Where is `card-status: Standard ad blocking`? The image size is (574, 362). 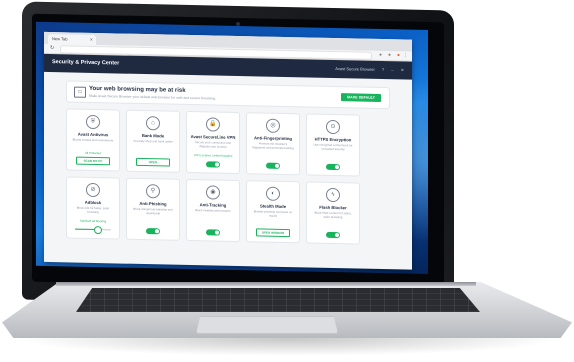
card-status: Standard ad blocking is located at coordinates (93, 221).